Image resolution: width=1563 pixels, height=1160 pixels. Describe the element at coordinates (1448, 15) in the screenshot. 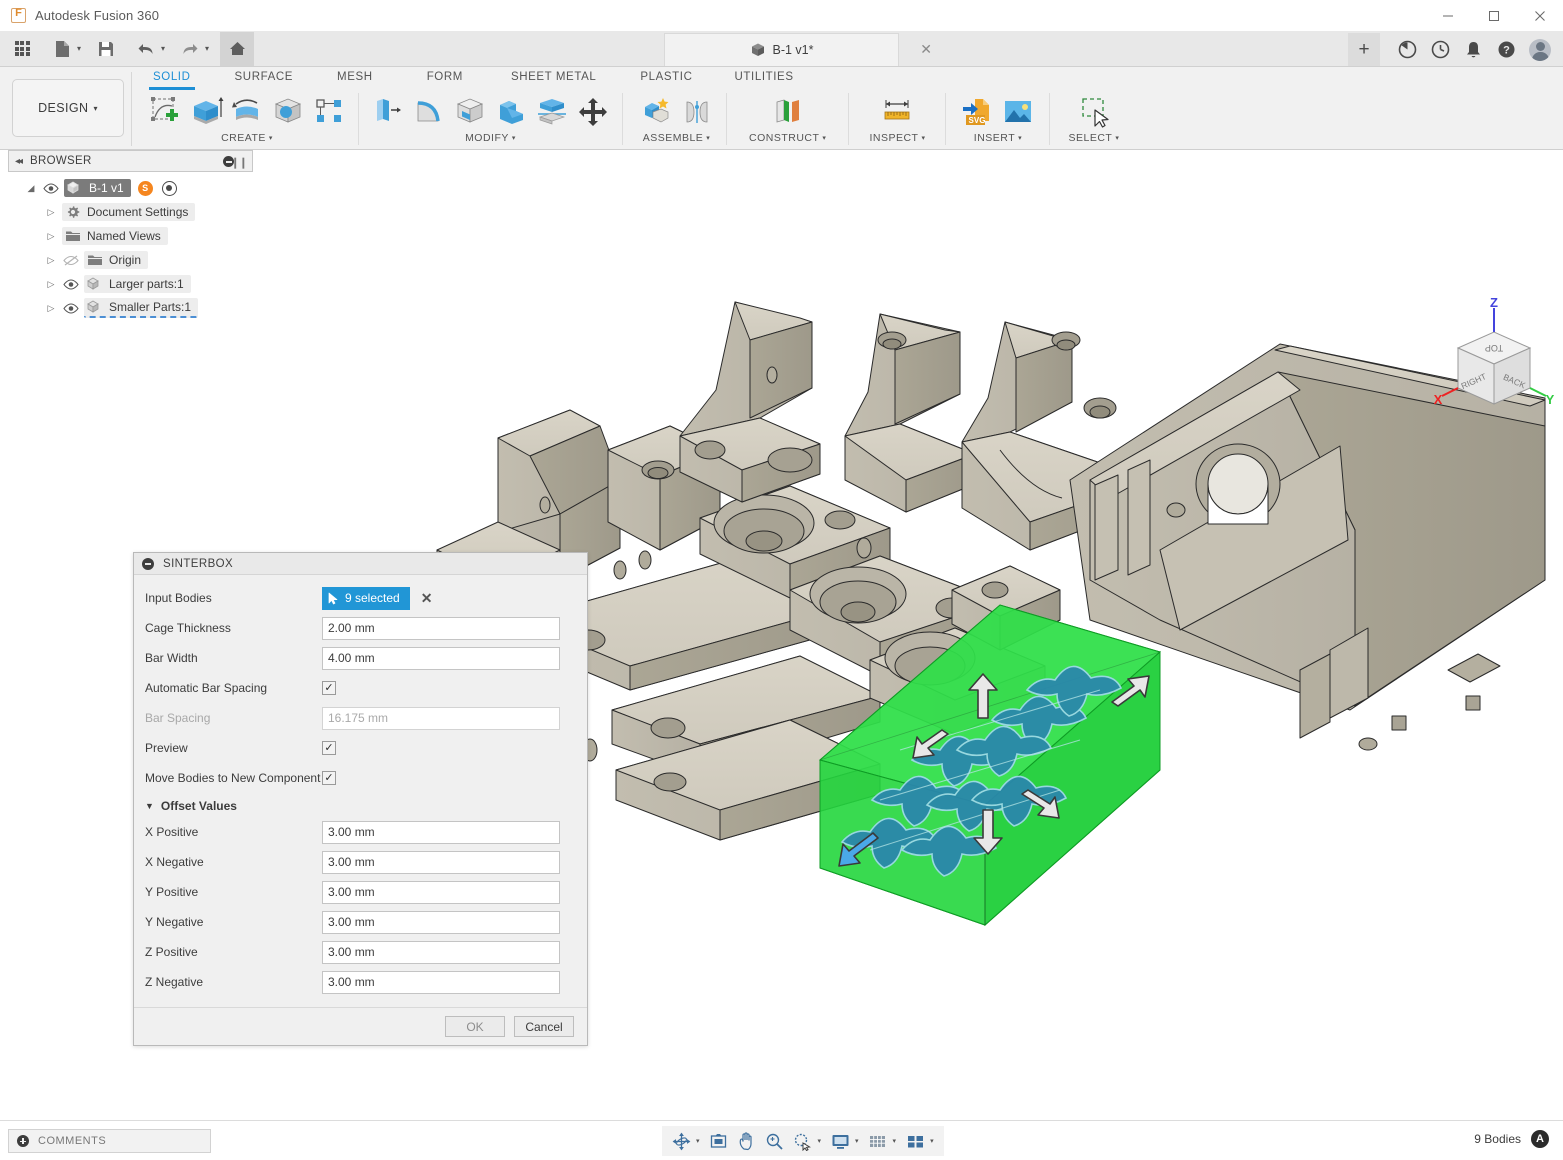

I see `minimize-button` at that location.